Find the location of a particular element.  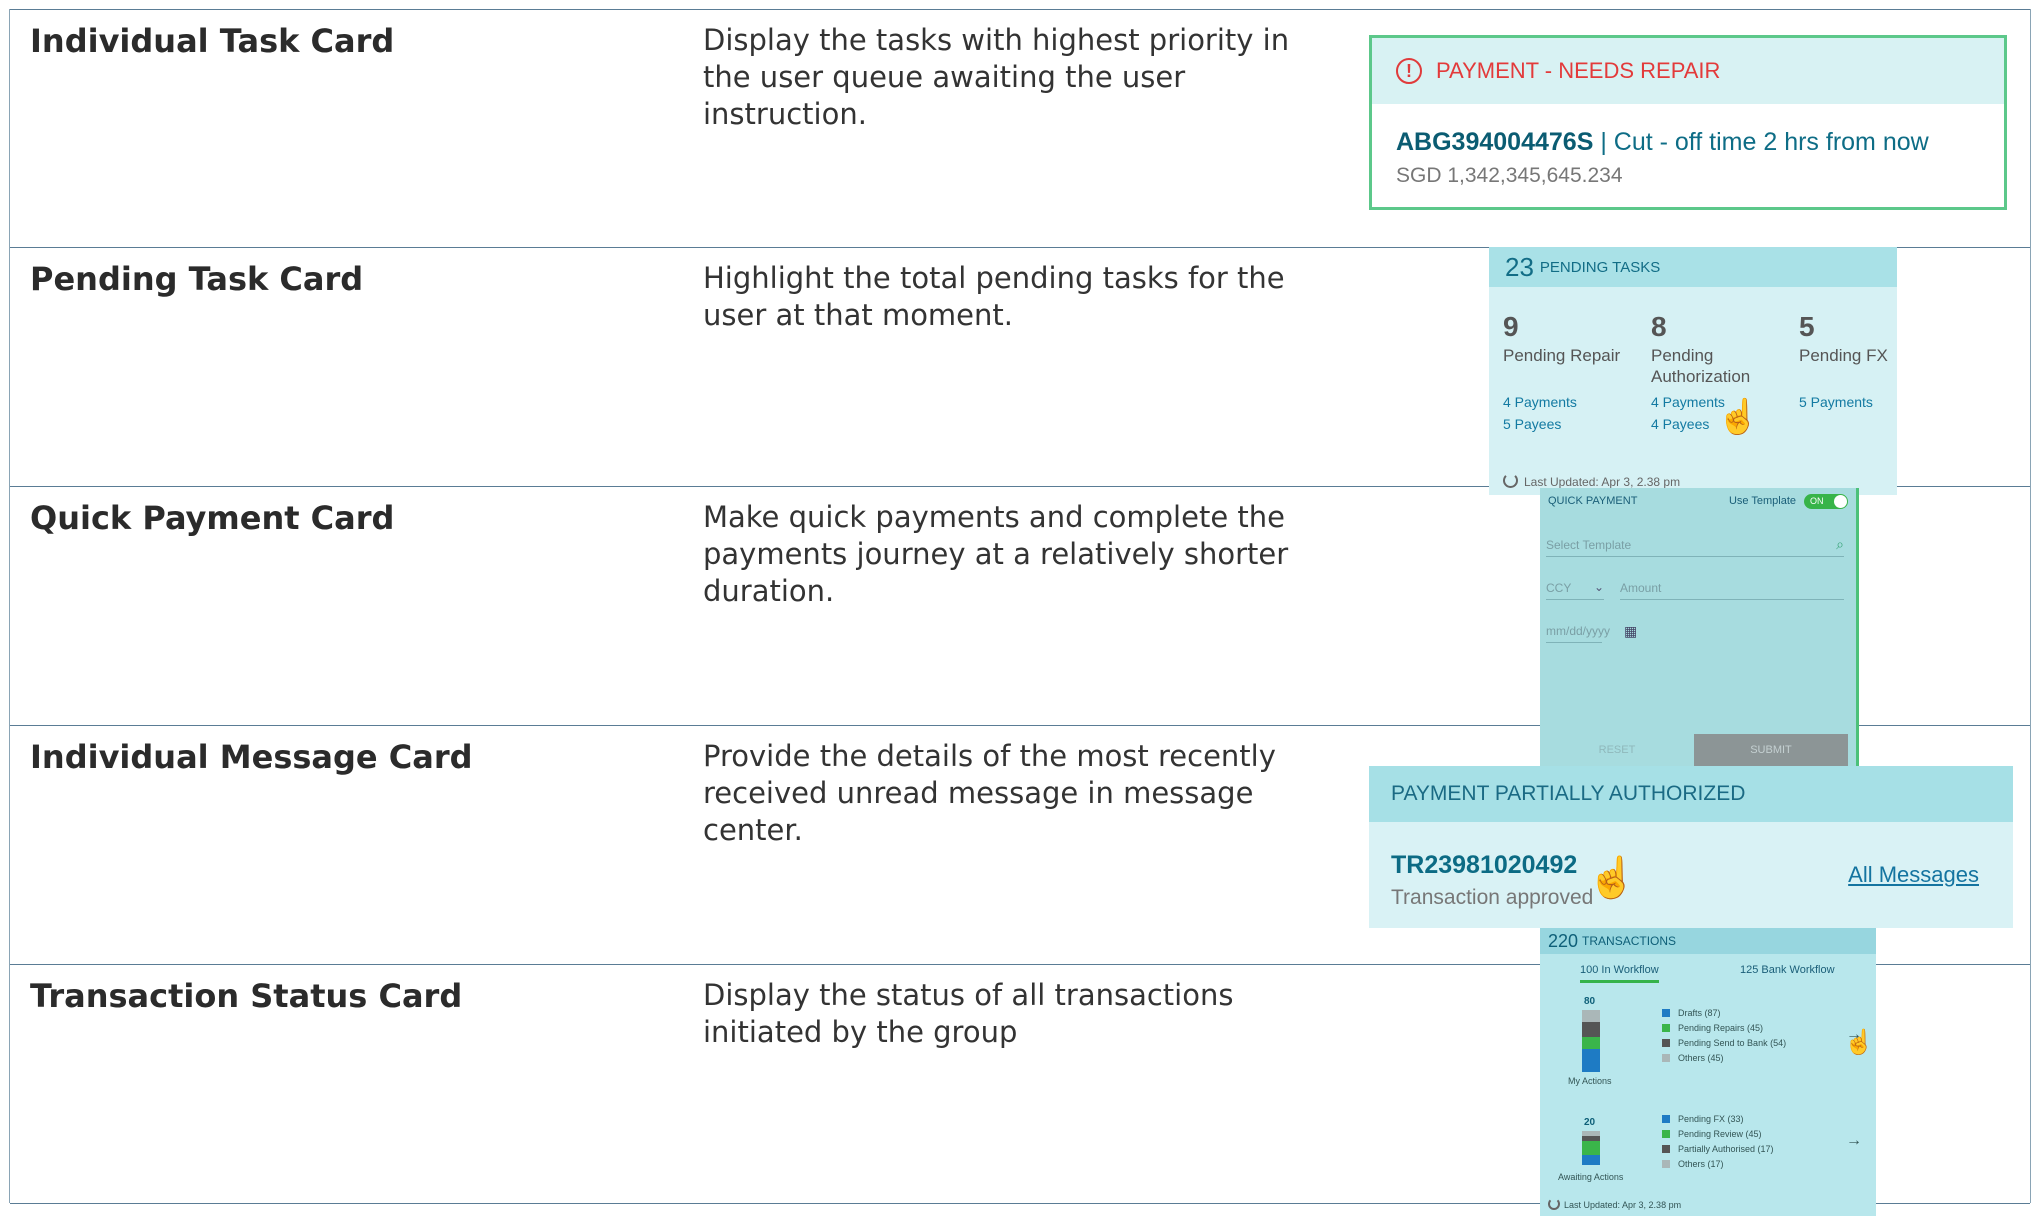

message-reference: TR23981020492 is located at coordinates (1484, 865).